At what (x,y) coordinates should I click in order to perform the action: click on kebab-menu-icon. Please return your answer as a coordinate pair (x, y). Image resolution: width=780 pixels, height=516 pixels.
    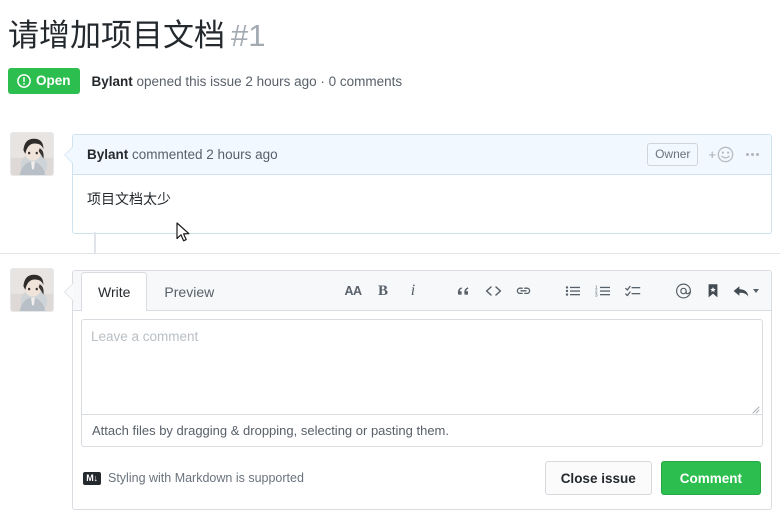
    Looking at the image, I should click on (752, 154).